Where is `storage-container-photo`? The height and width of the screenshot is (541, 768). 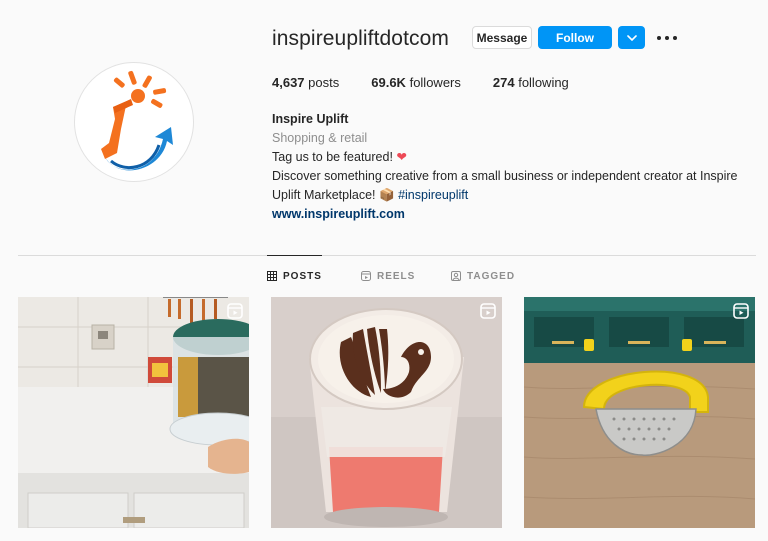
storage-container-photo is located at coordinates (133, 412).